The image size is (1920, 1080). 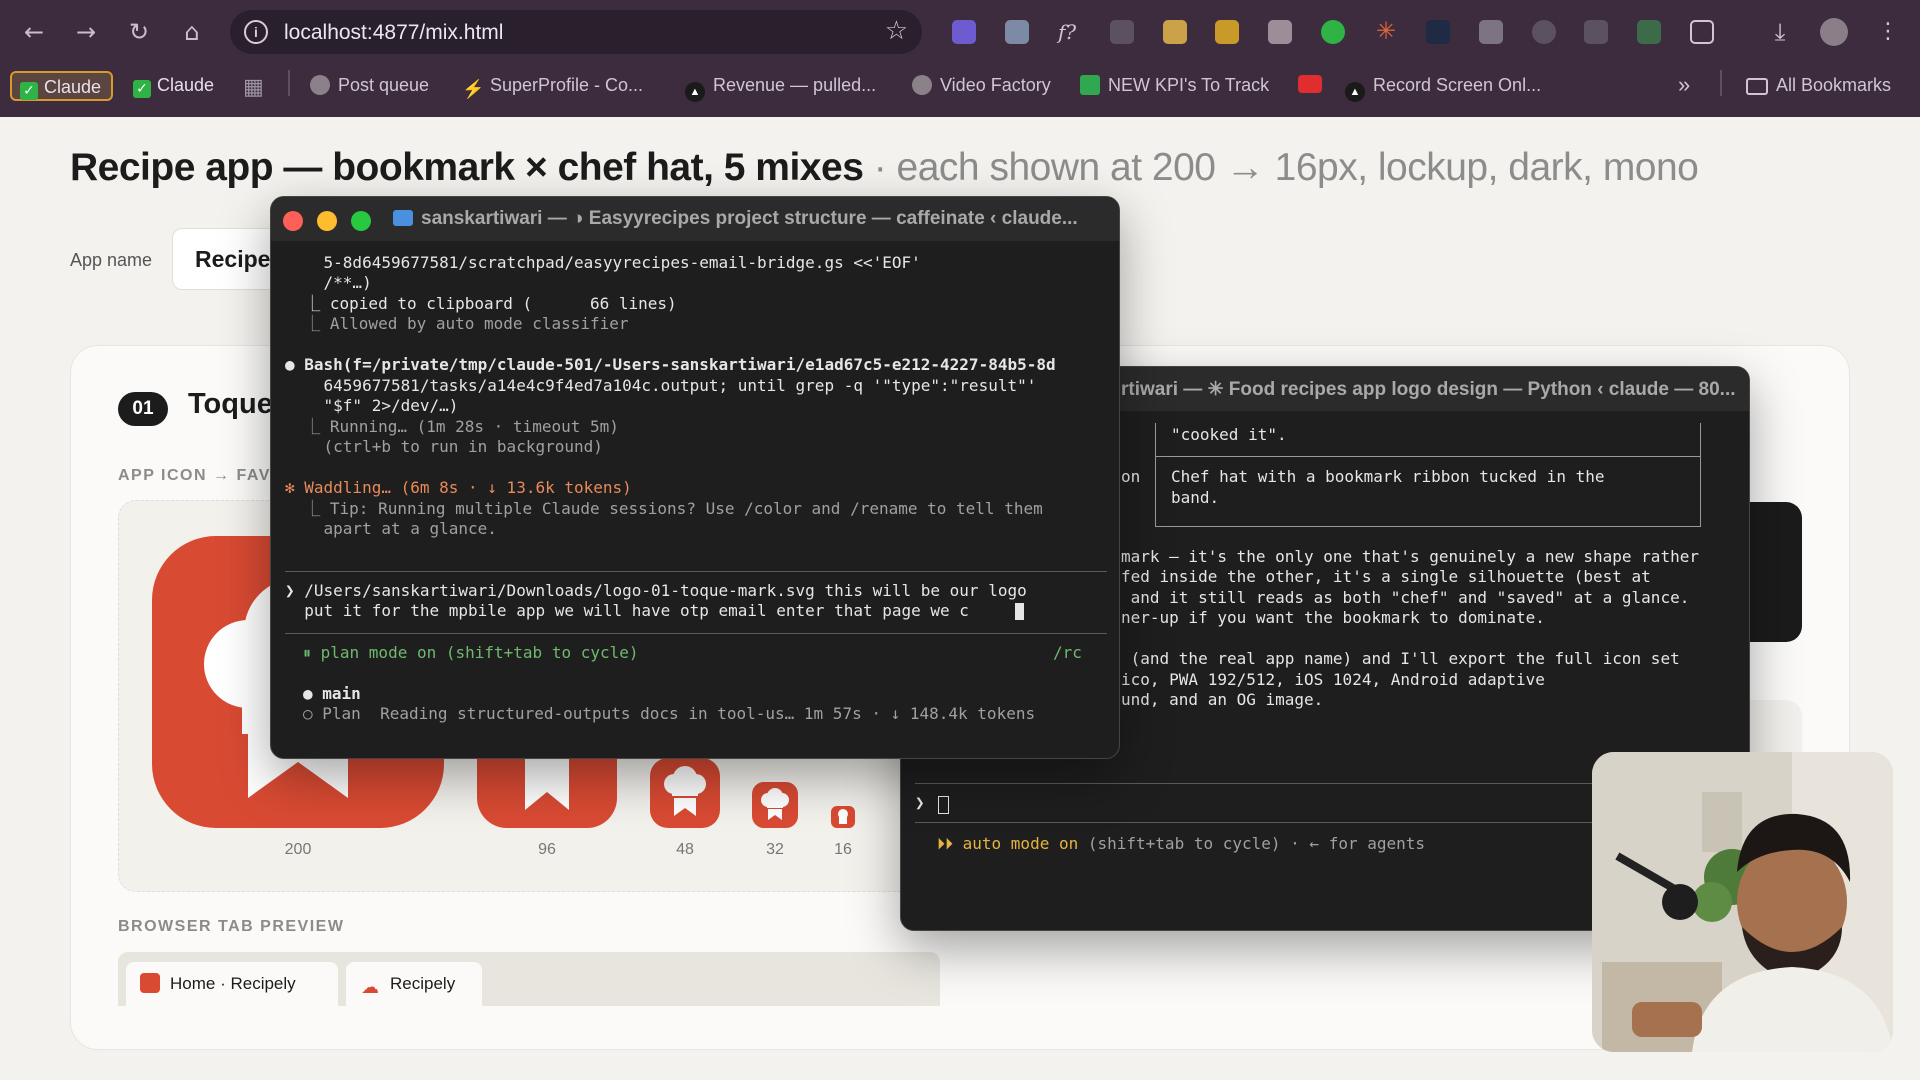 I want to click on plan-mode-status: ⏸ plan mode on (shift+tab to cycle), so click(x=471, y=652).